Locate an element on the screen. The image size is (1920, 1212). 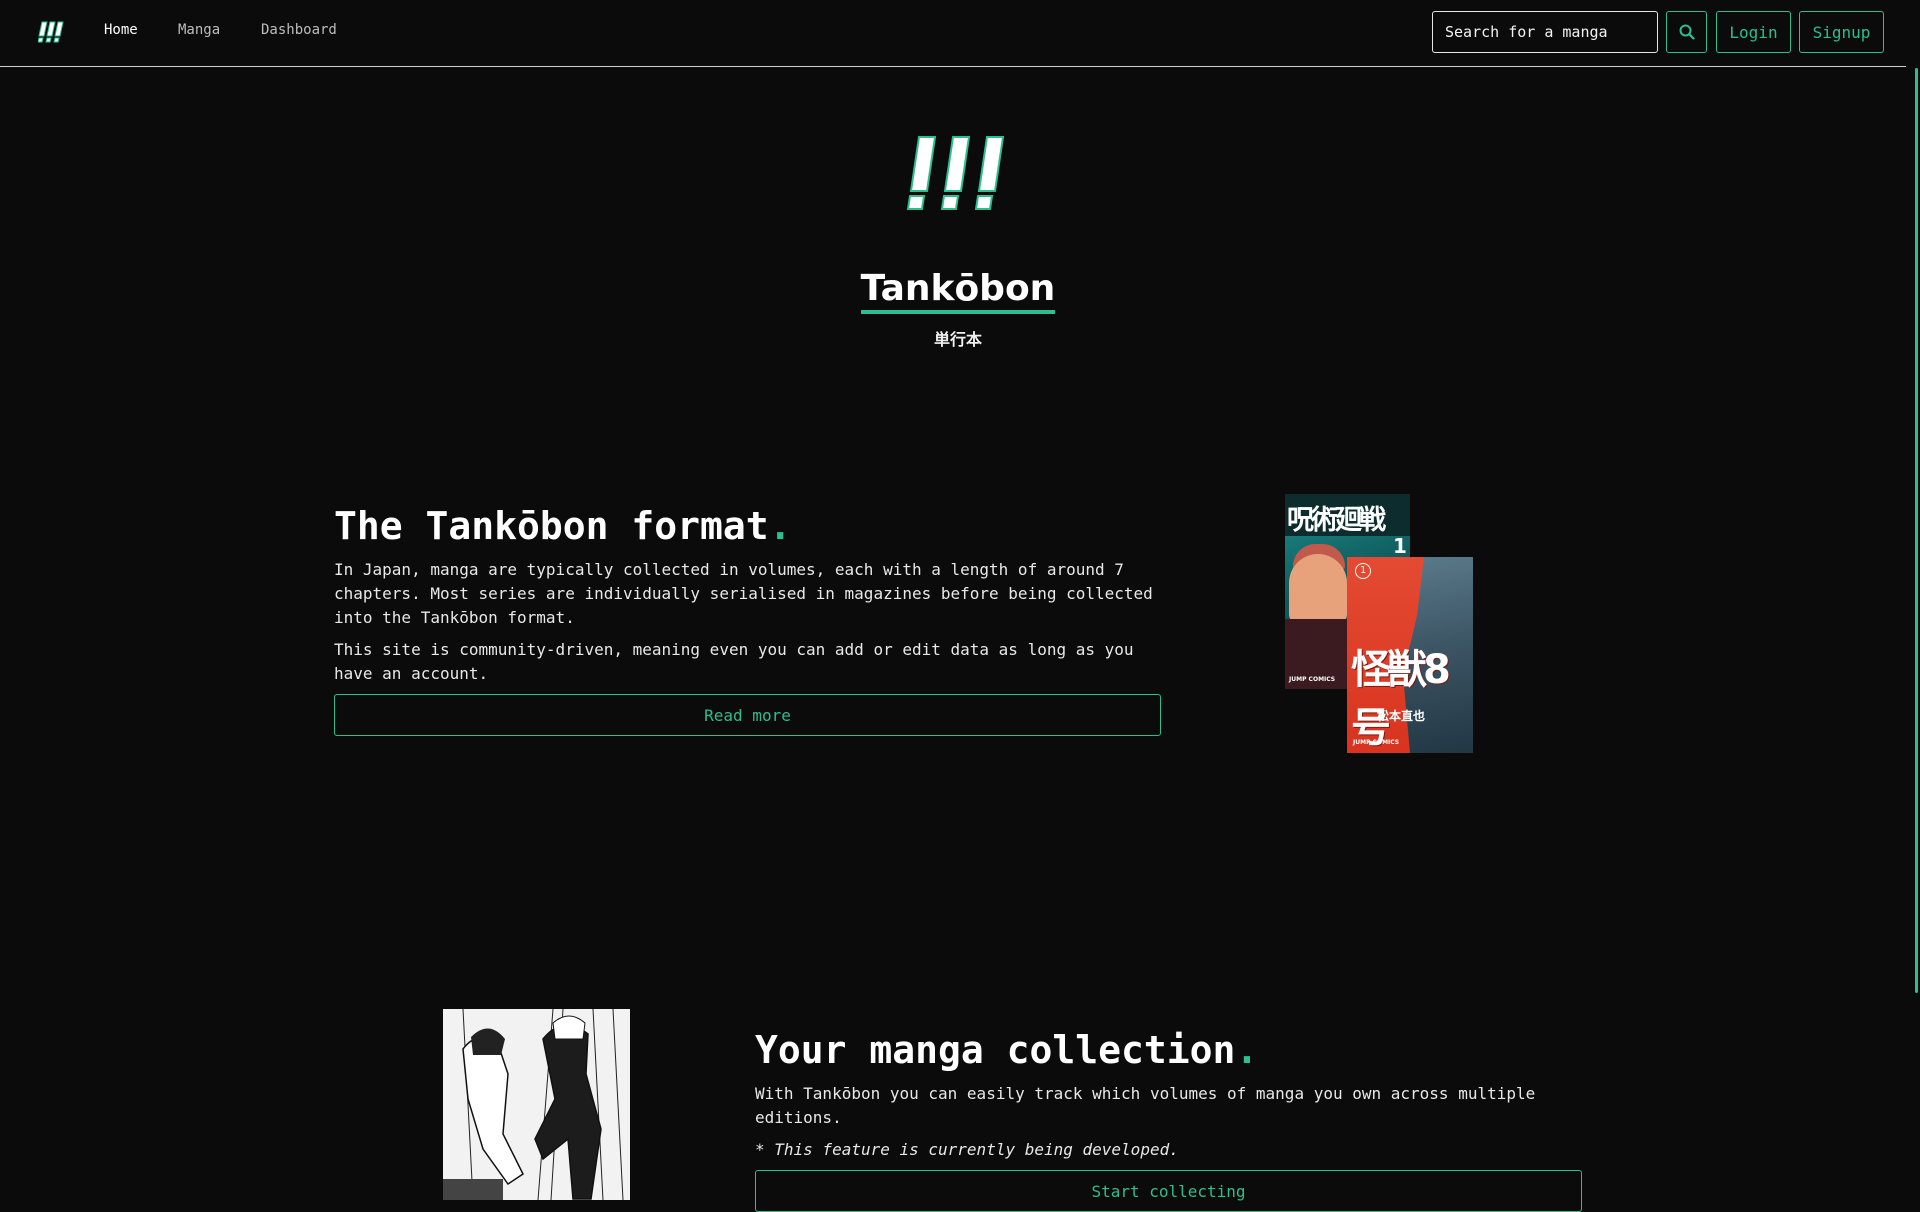
hero-subtitle: 単行本 is located at coordinates (957, 339).